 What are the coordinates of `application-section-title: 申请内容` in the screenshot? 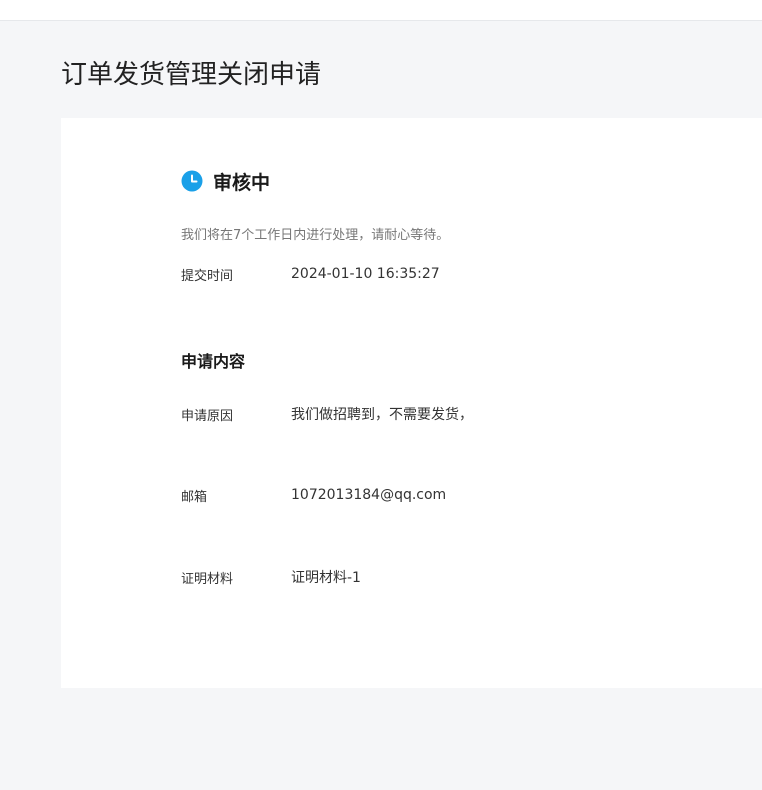 It's located at (213, 361).